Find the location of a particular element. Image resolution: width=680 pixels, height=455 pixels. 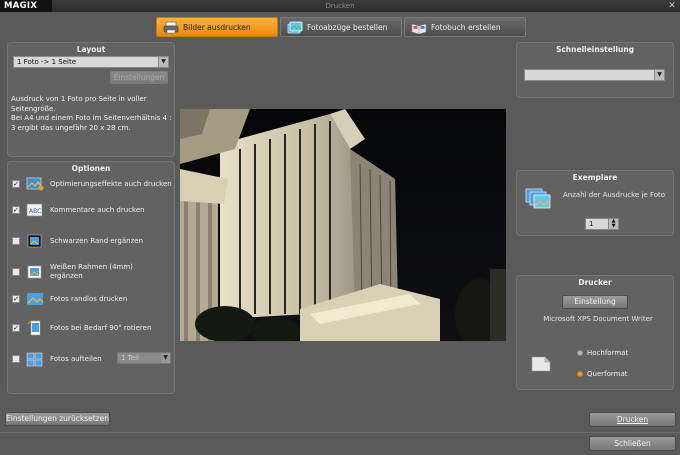

option-borderless-label: Fotos randlos drucken is located at coordinates (89, 298).